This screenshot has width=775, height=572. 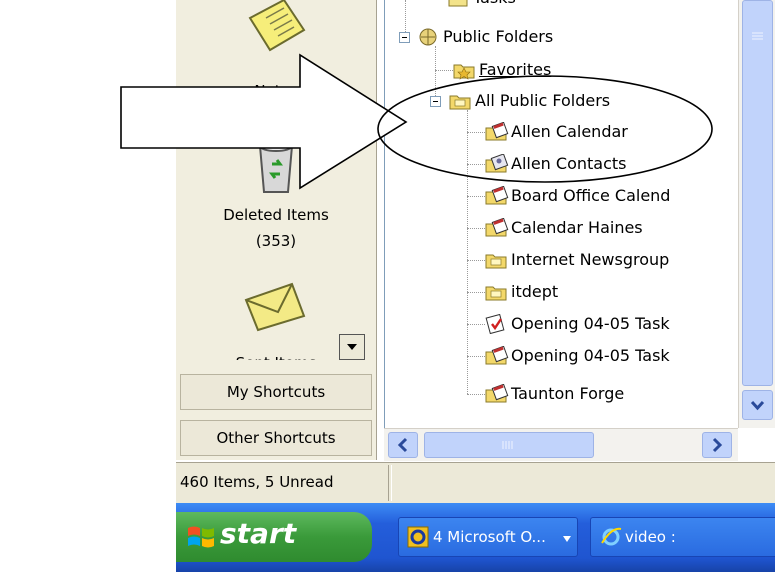 What do you see at coordinates (276, 241) in the screenshot?
I see `deleted-items-count: (353)` at bounding box center [276, 241].